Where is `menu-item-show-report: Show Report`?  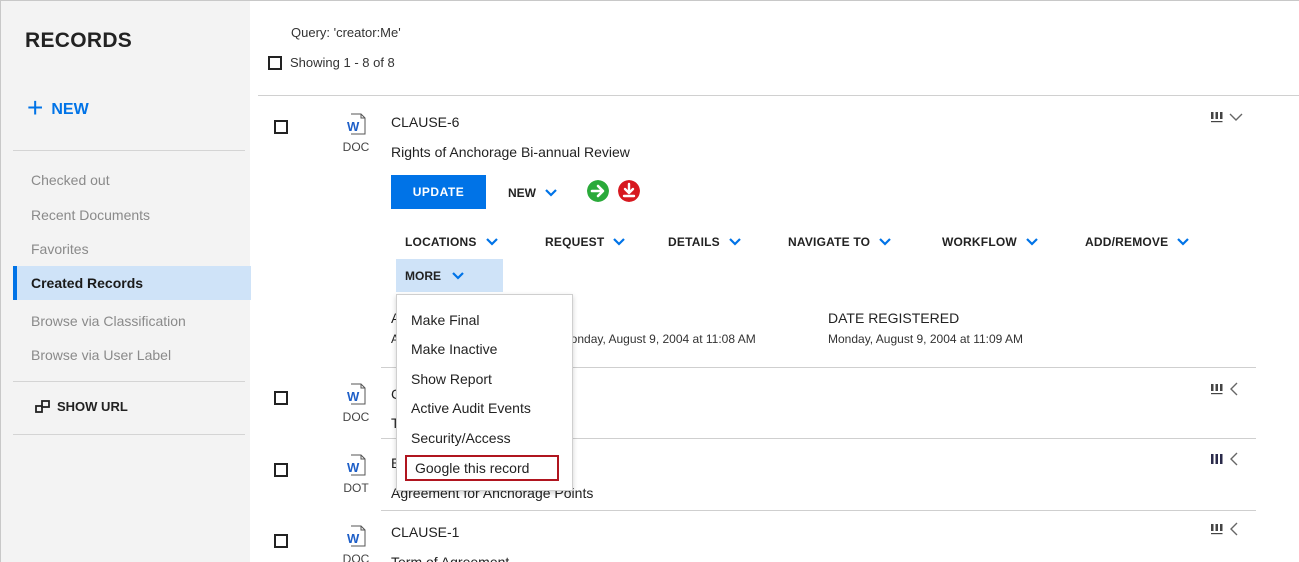
menu-item-show-report: Show Report is located at coordinates (484, 379).